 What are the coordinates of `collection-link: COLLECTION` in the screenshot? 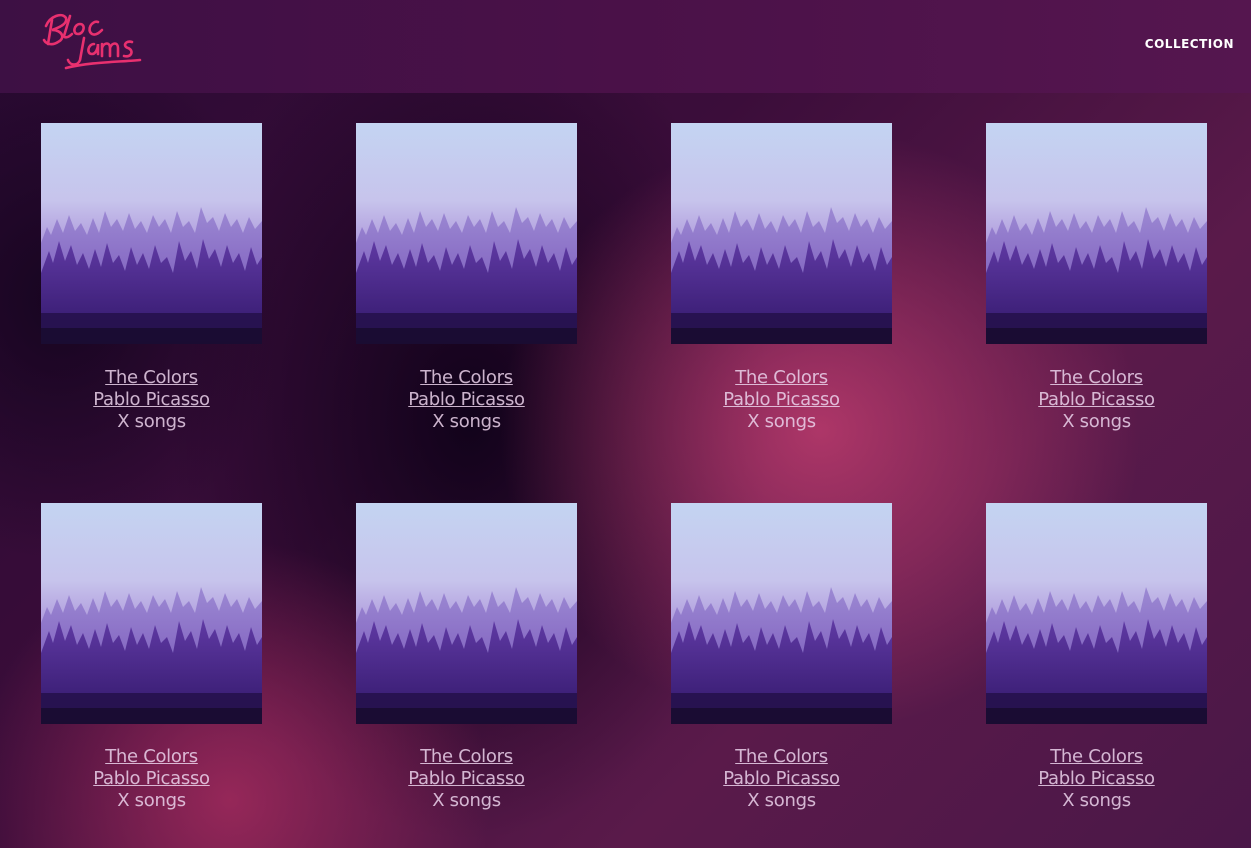 It's located at (1189, 44).